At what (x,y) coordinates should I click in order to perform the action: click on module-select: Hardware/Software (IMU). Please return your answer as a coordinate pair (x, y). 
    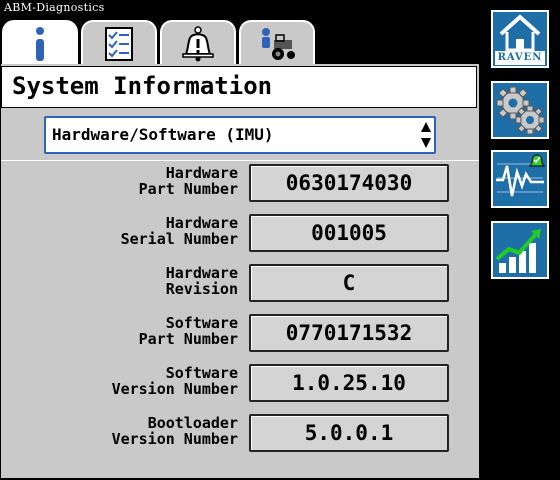
    Looking at the image, I should click on (240, 135).